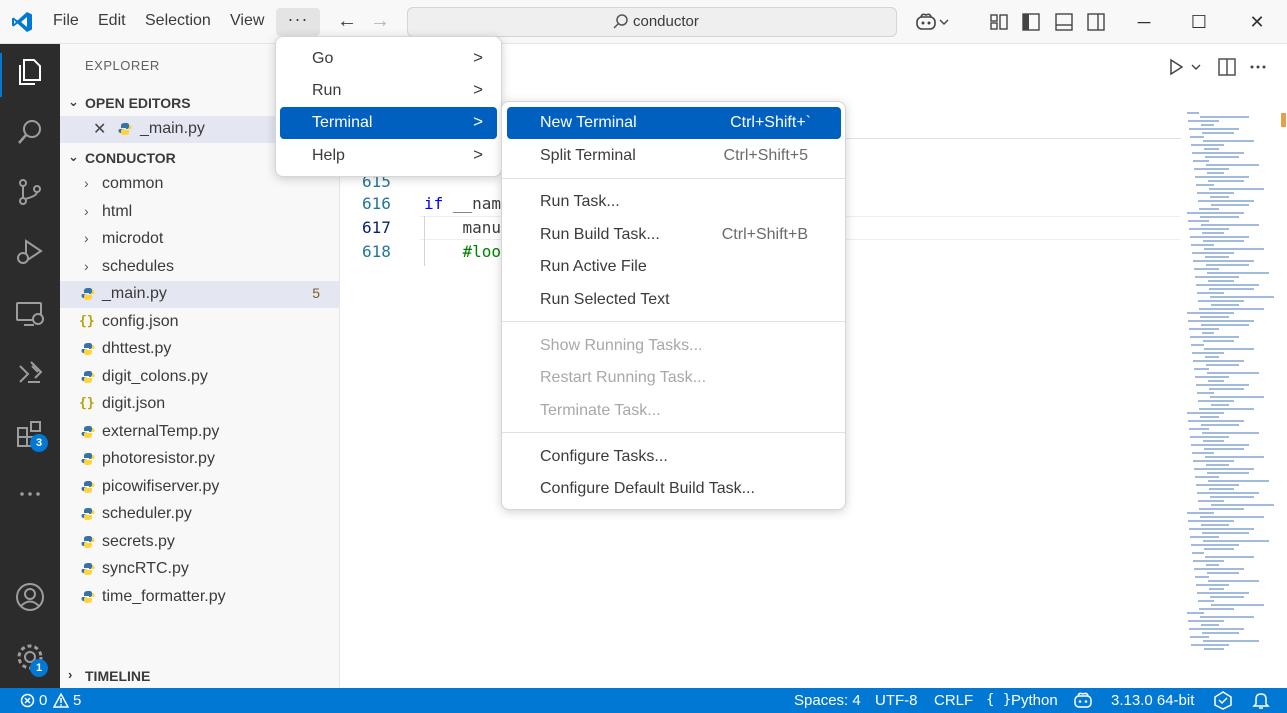 The image size is (1287, 713). I want to click on split-editor-icon, so click(1227, 67).